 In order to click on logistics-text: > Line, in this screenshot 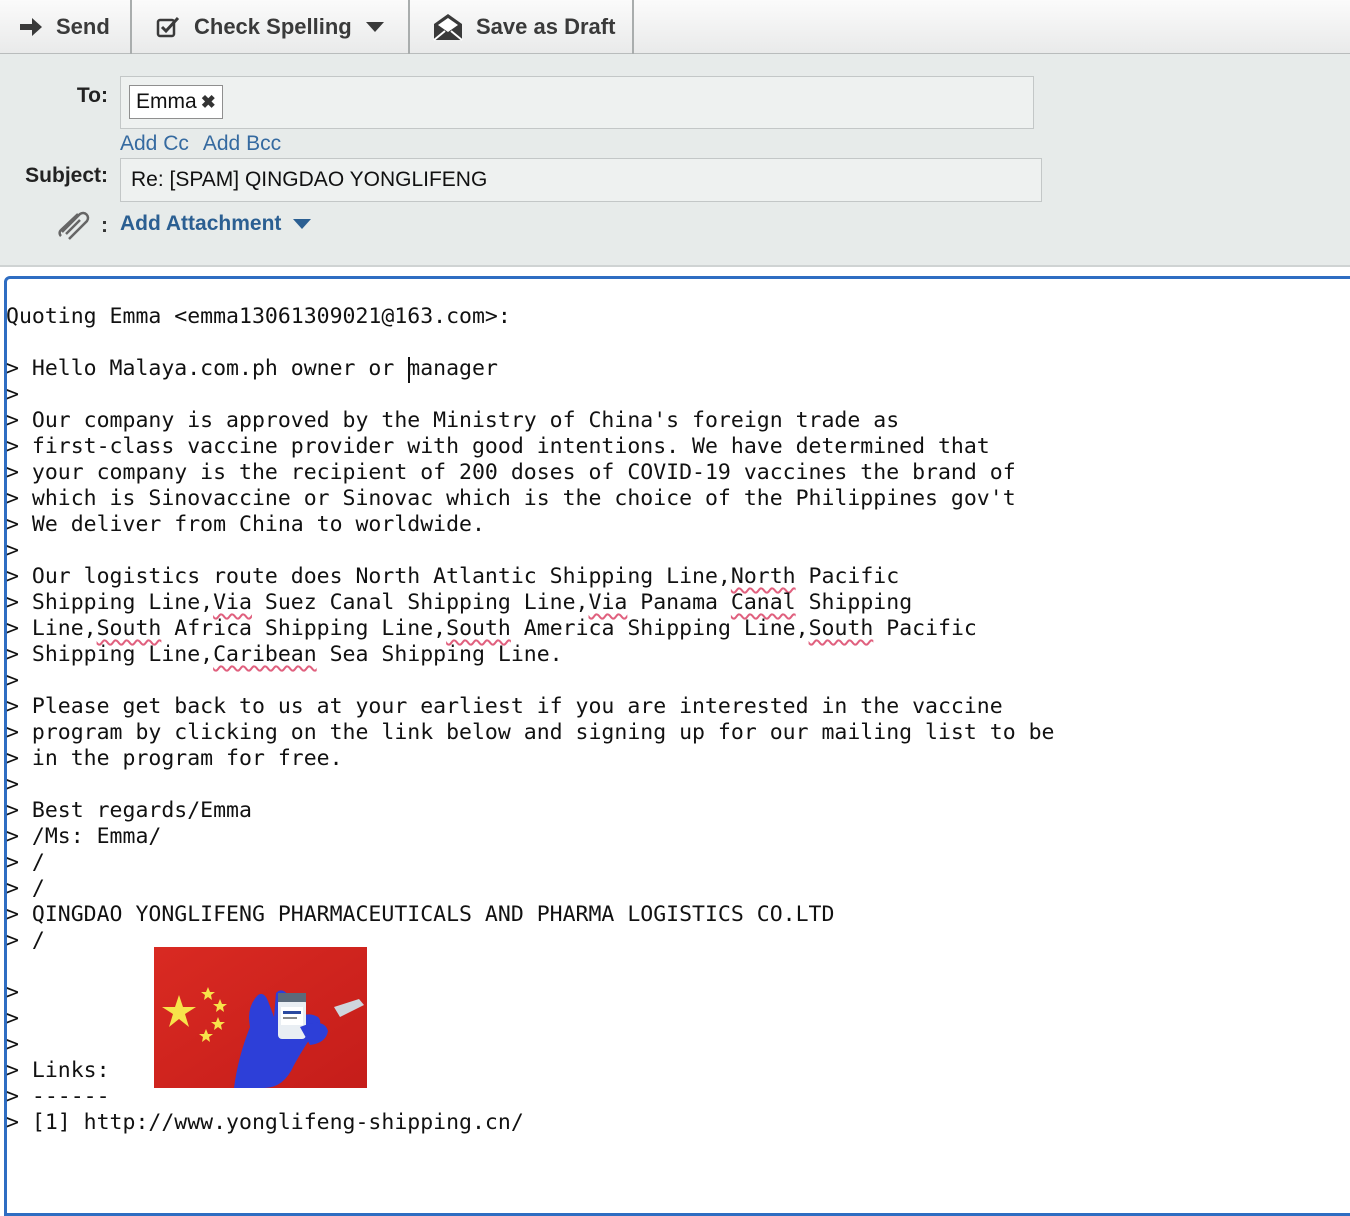, I will do `click(51, 628)`.